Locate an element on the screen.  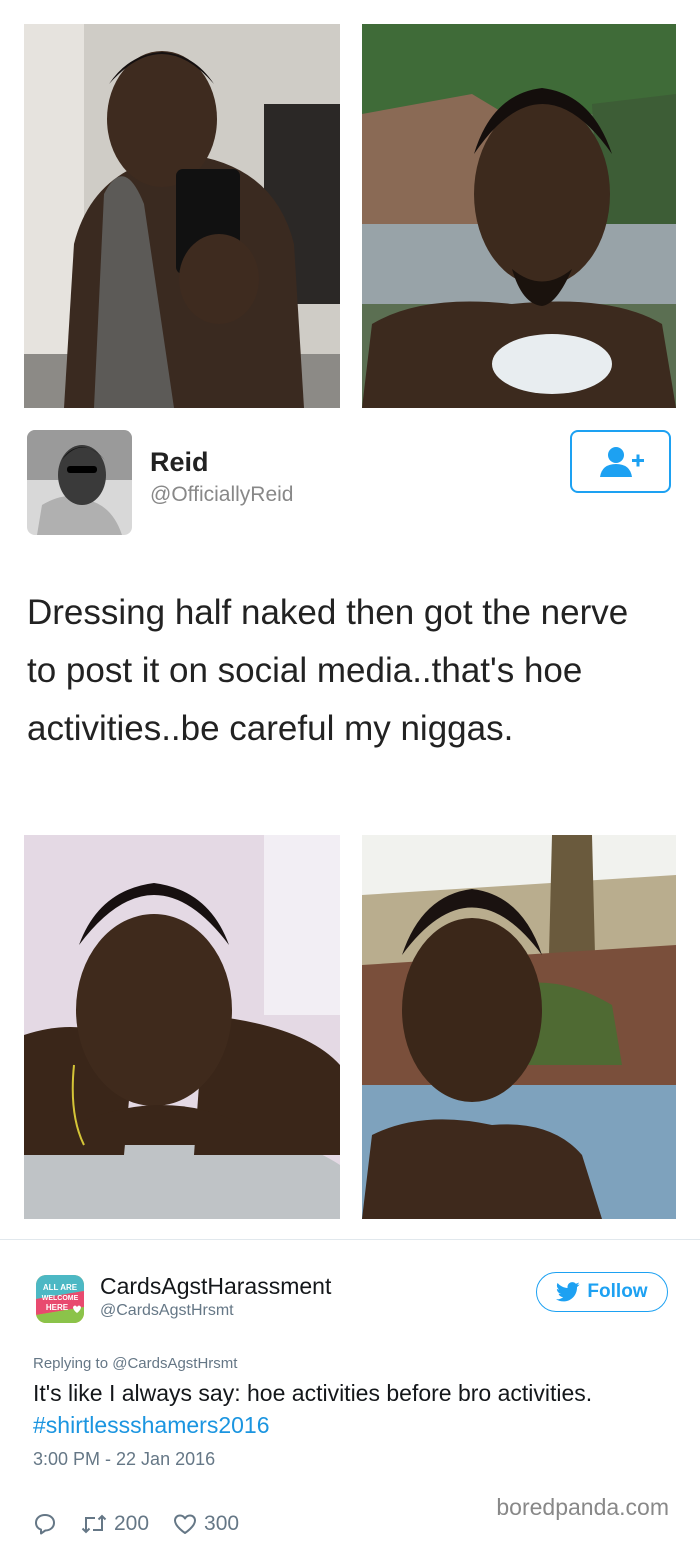
photo-selfie-mirror is located at coordinates (182, 216).